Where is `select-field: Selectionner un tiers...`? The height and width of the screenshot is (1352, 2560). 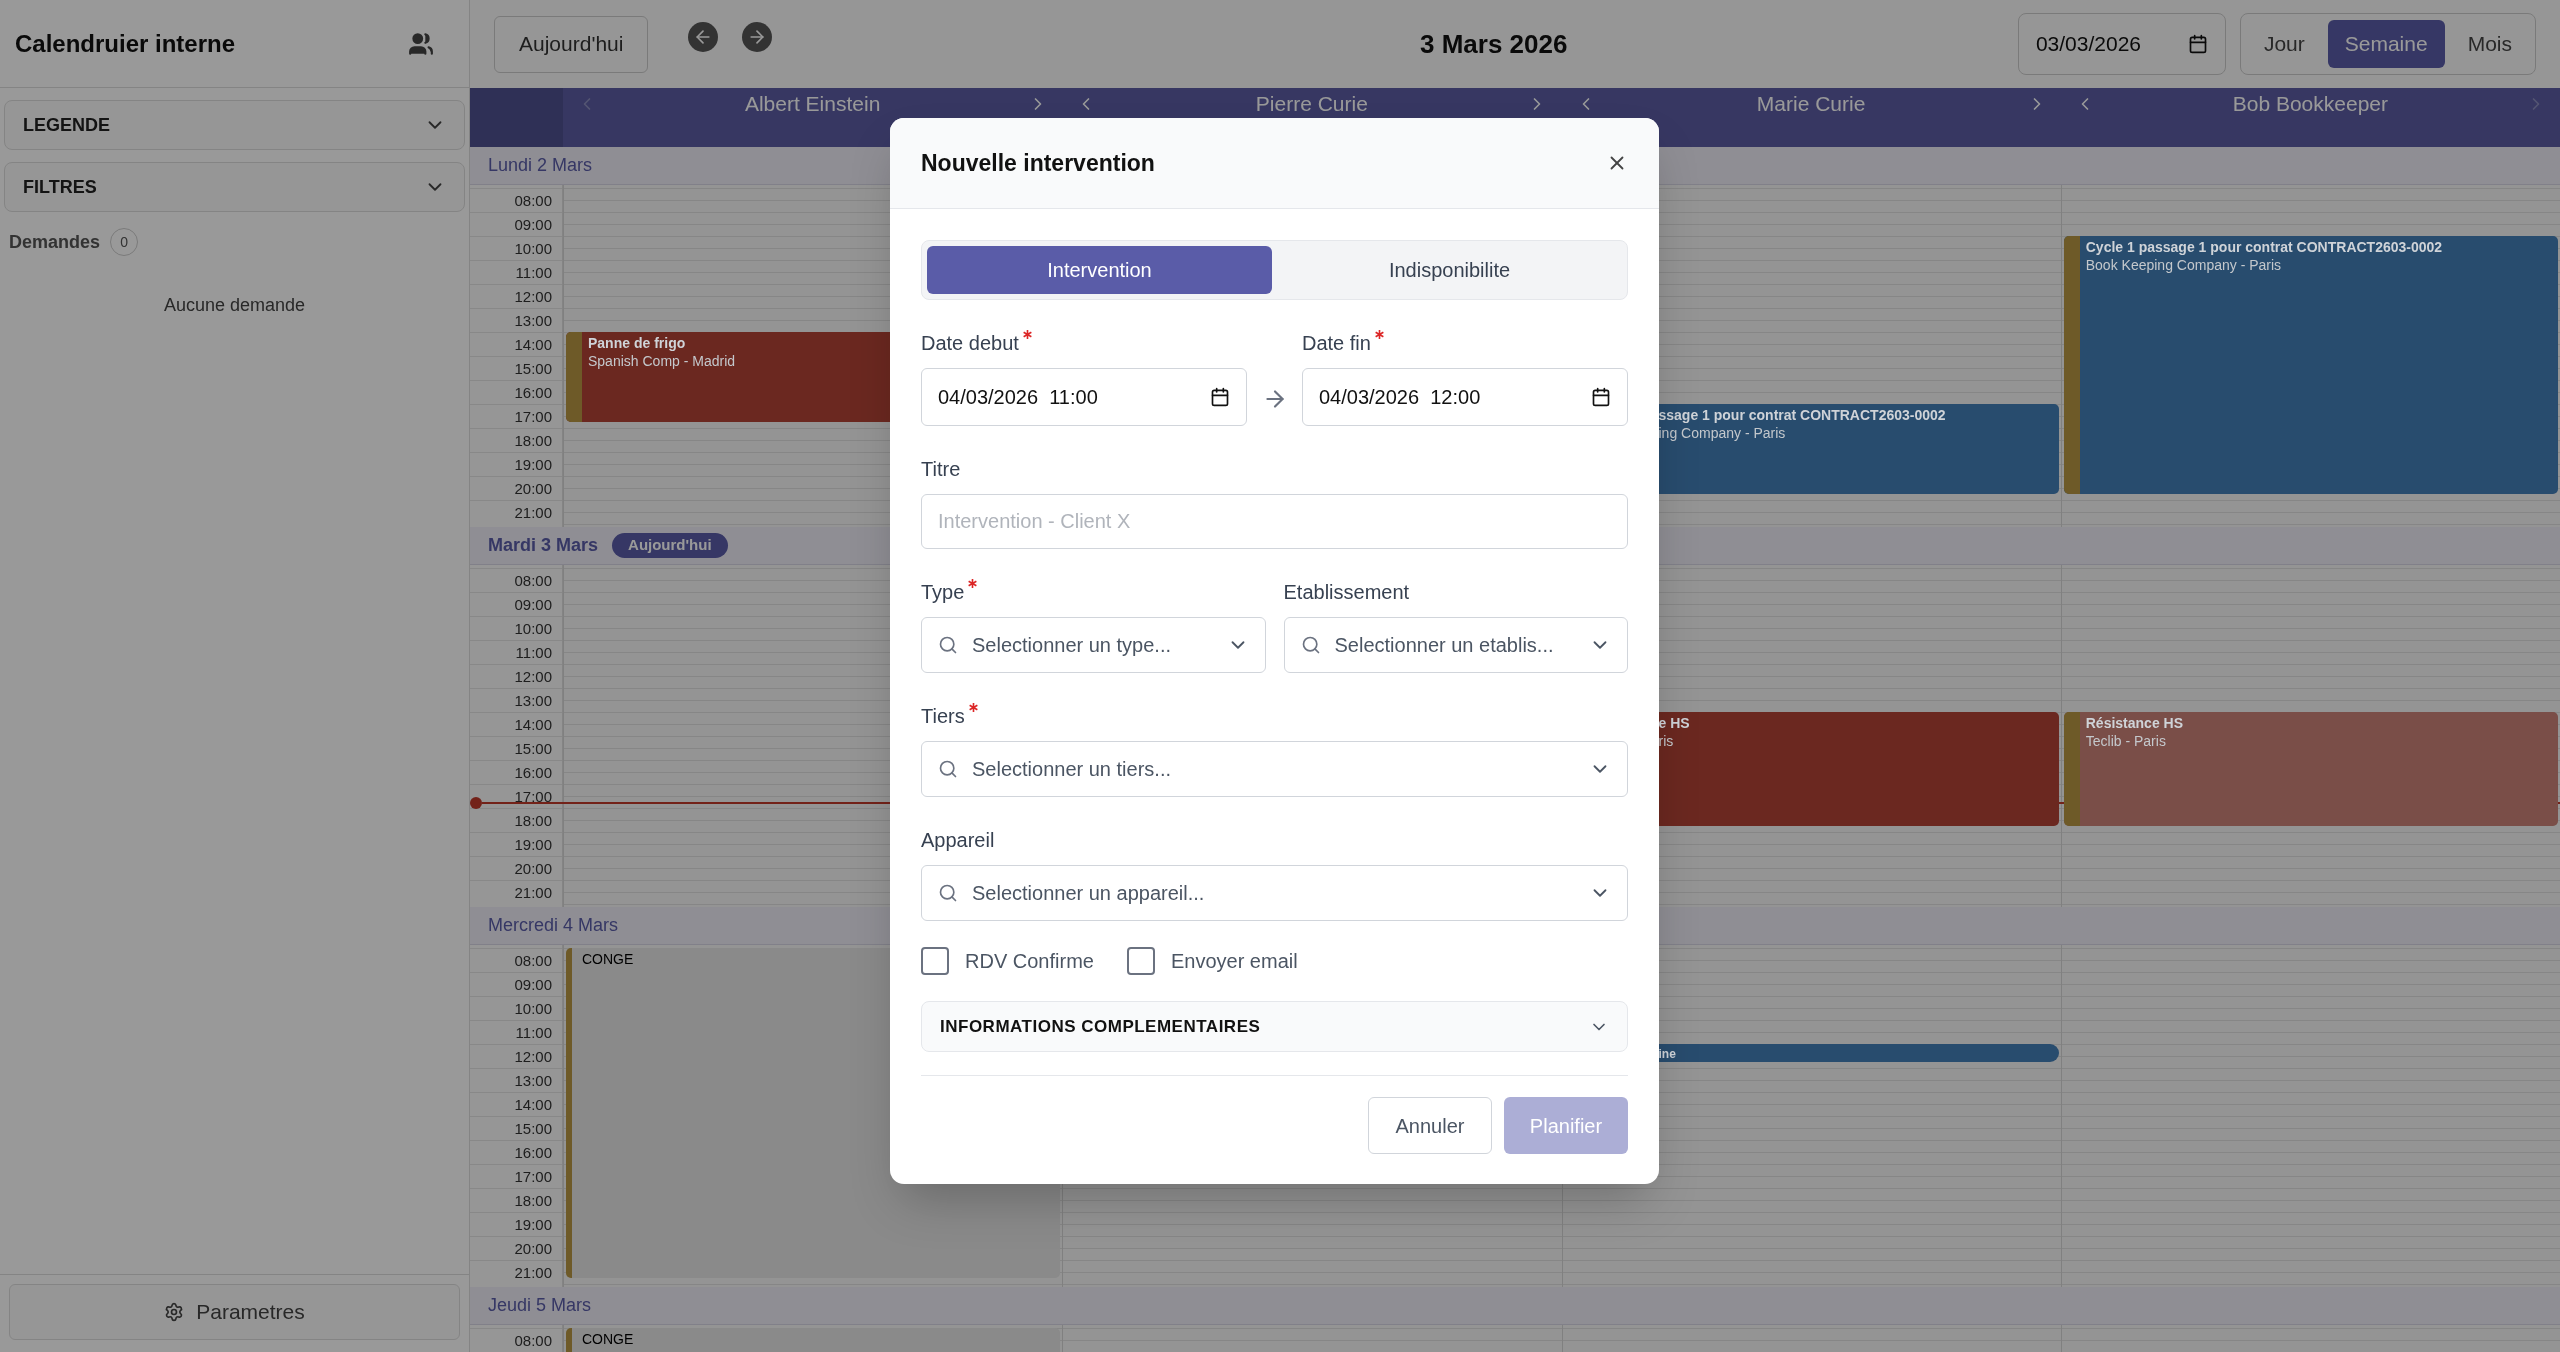
select-field: Selectionner un tiers... is located at coordinates (1274, 769).